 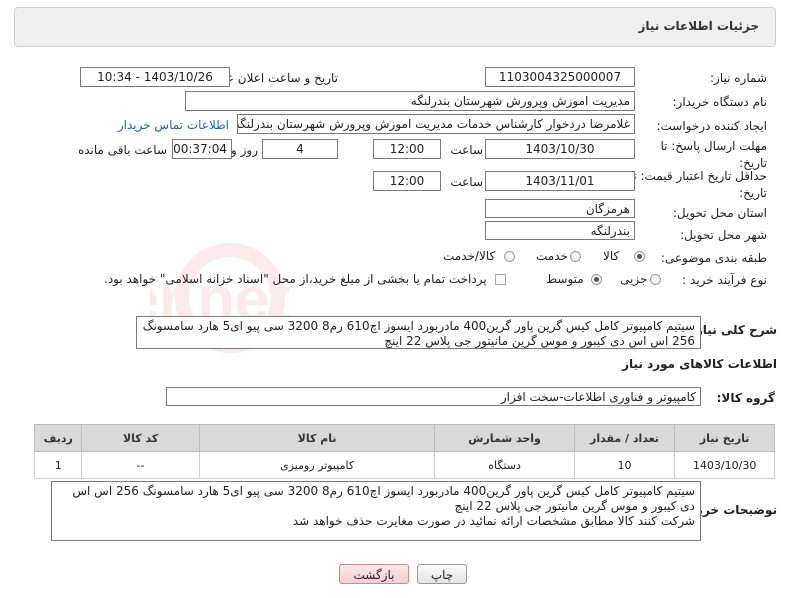 I want to click on price-deadline-label: حداقل تاریخ اعتبار قیمت: تا تاریخ:, so click(x=698, y=184).